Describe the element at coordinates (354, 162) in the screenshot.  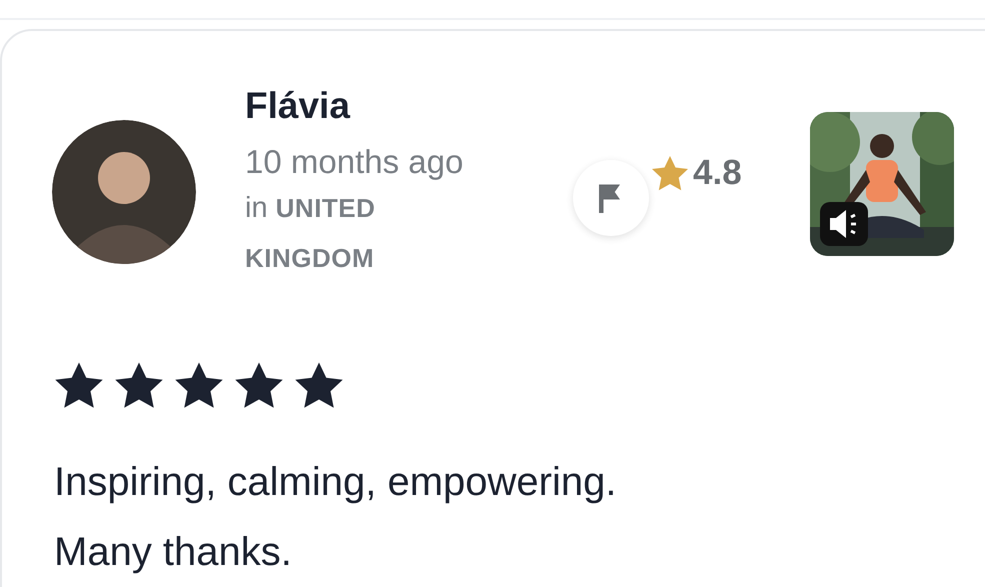
I see `review-time: 10 months ago` at that location.